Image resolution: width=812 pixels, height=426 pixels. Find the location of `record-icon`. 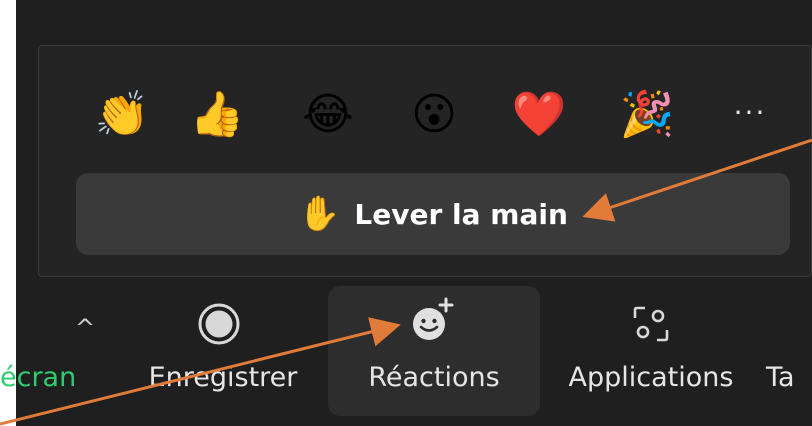

record-icon is located at coordinates (219, 324).